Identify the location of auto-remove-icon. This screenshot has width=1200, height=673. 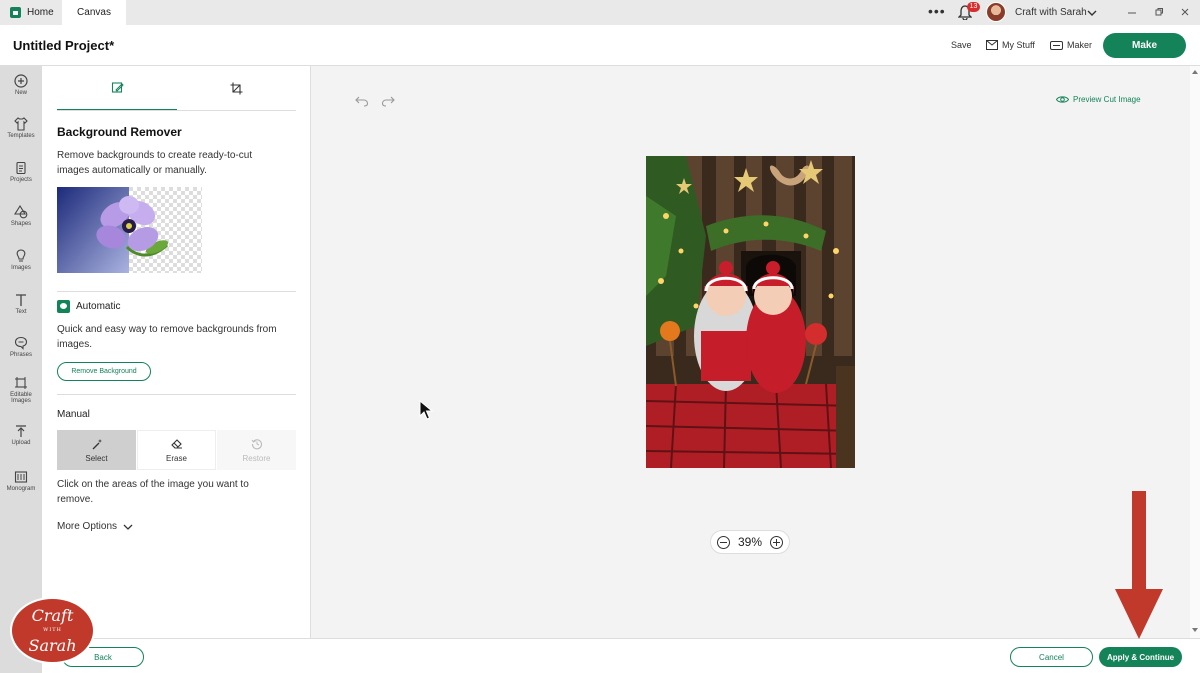
(63, 306).